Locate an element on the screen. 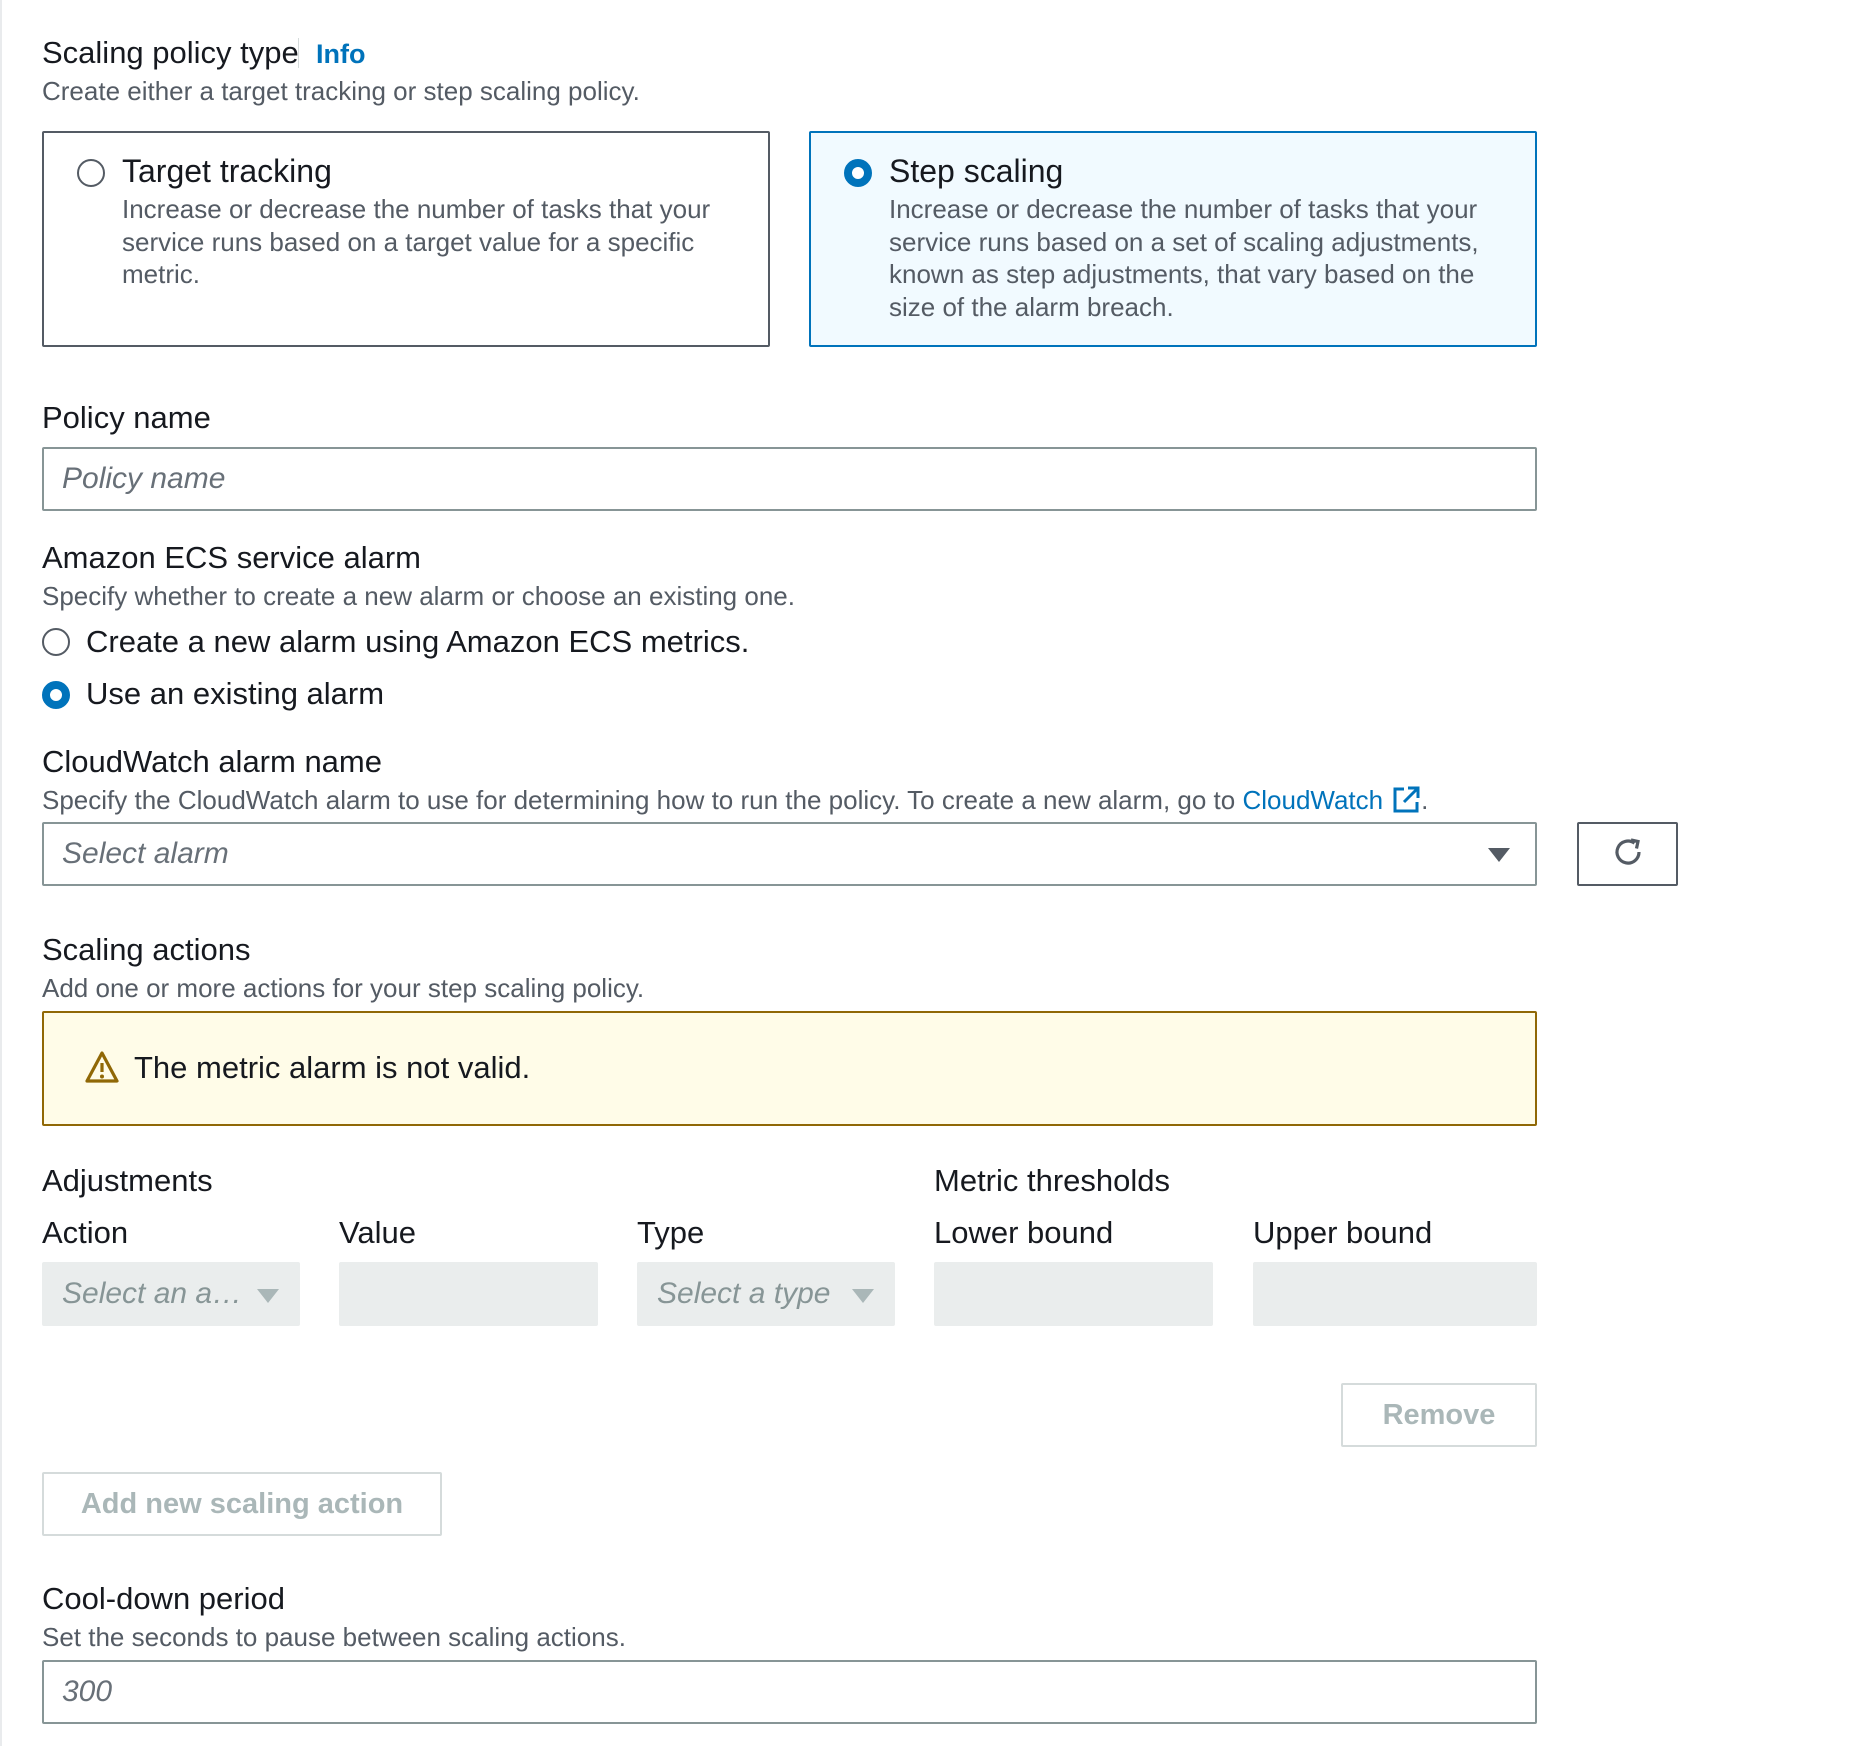 The image size is (1870, 1746). action-column-label: Action is located at coordinates (85, 1232).